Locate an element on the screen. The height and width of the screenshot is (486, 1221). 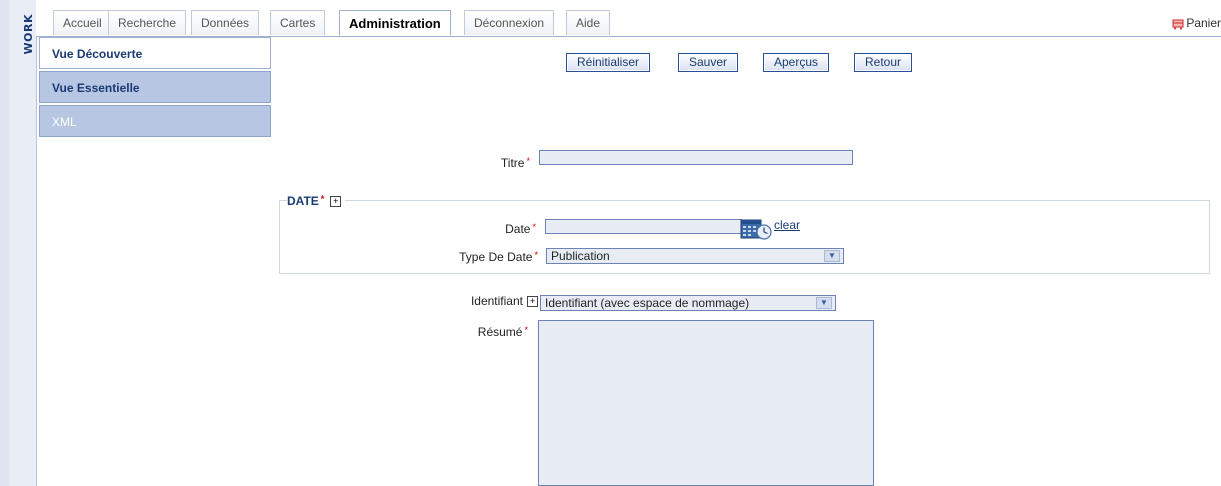
tab-donnees: Données is located at coordinates (225, 22).